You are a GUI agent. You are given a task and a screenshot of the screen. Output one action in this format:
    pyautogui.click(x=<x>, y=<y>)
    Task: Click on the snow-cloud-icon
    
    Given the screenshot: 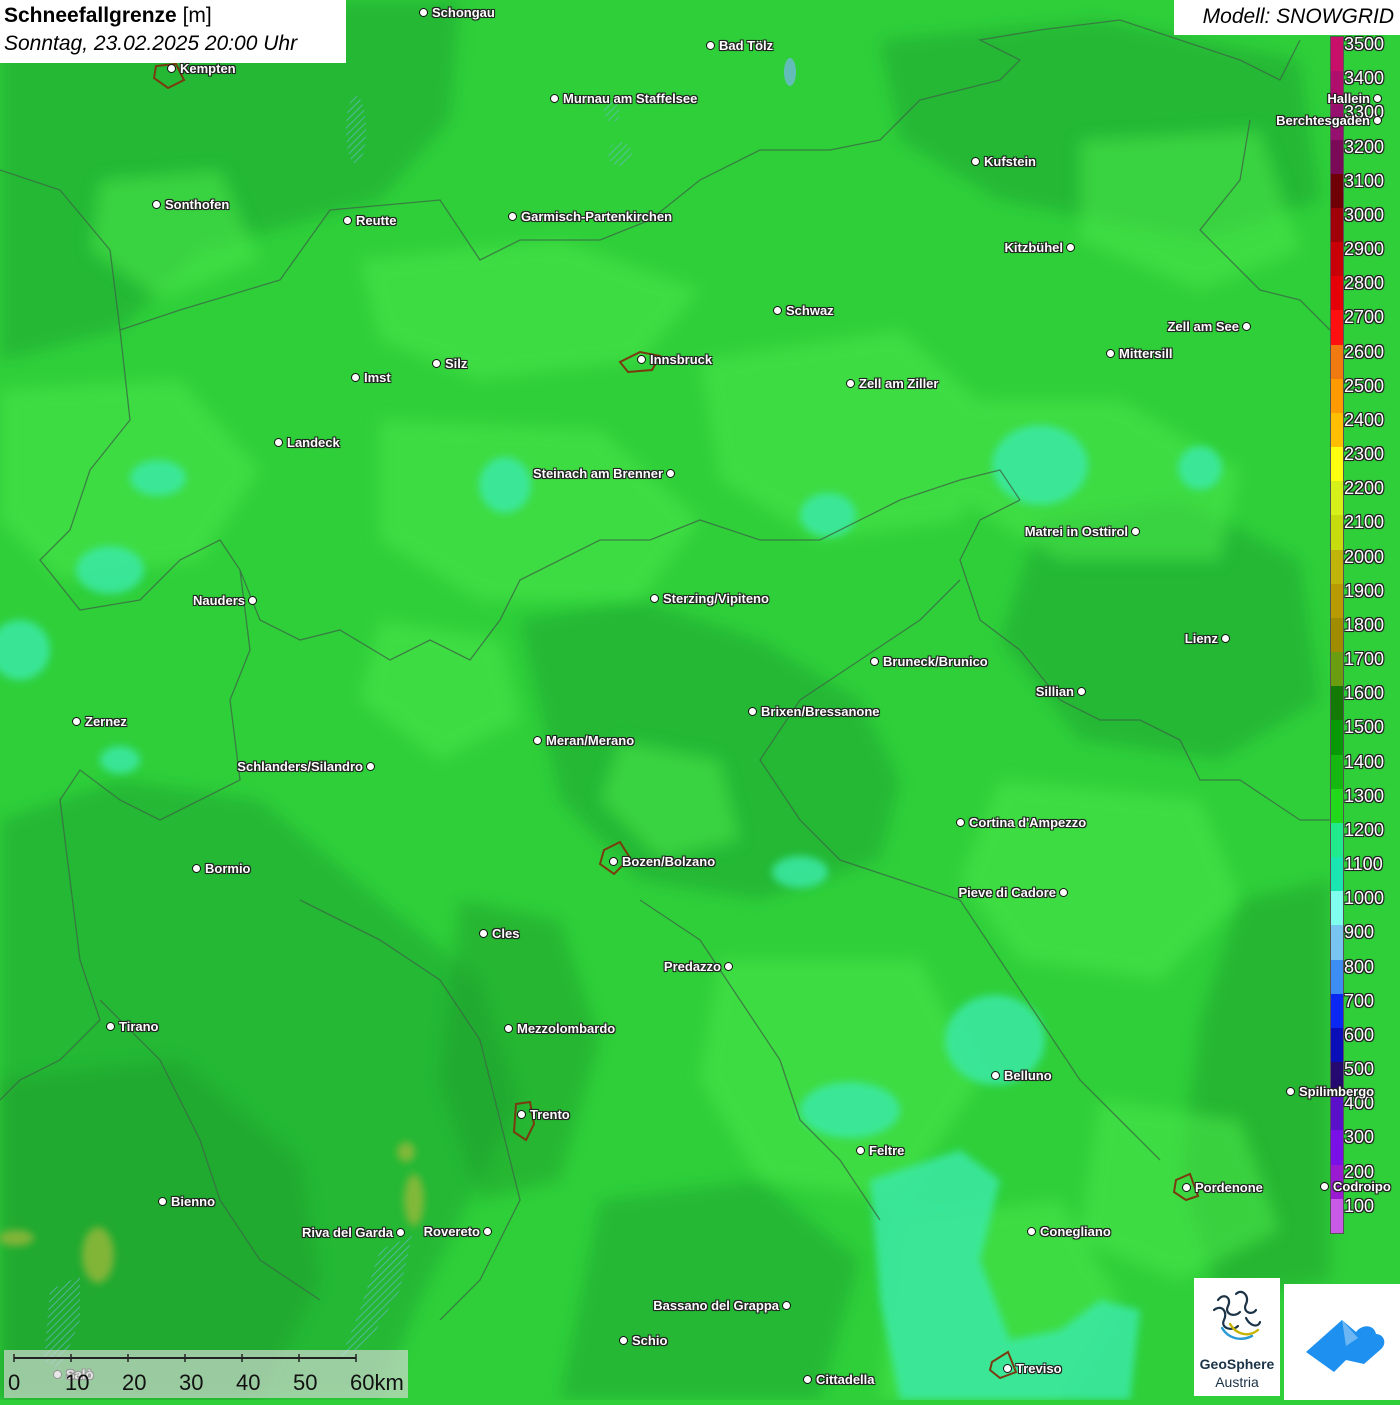 What is the action you would take?
    pyautogui.click(x=1345, y=1346)
    